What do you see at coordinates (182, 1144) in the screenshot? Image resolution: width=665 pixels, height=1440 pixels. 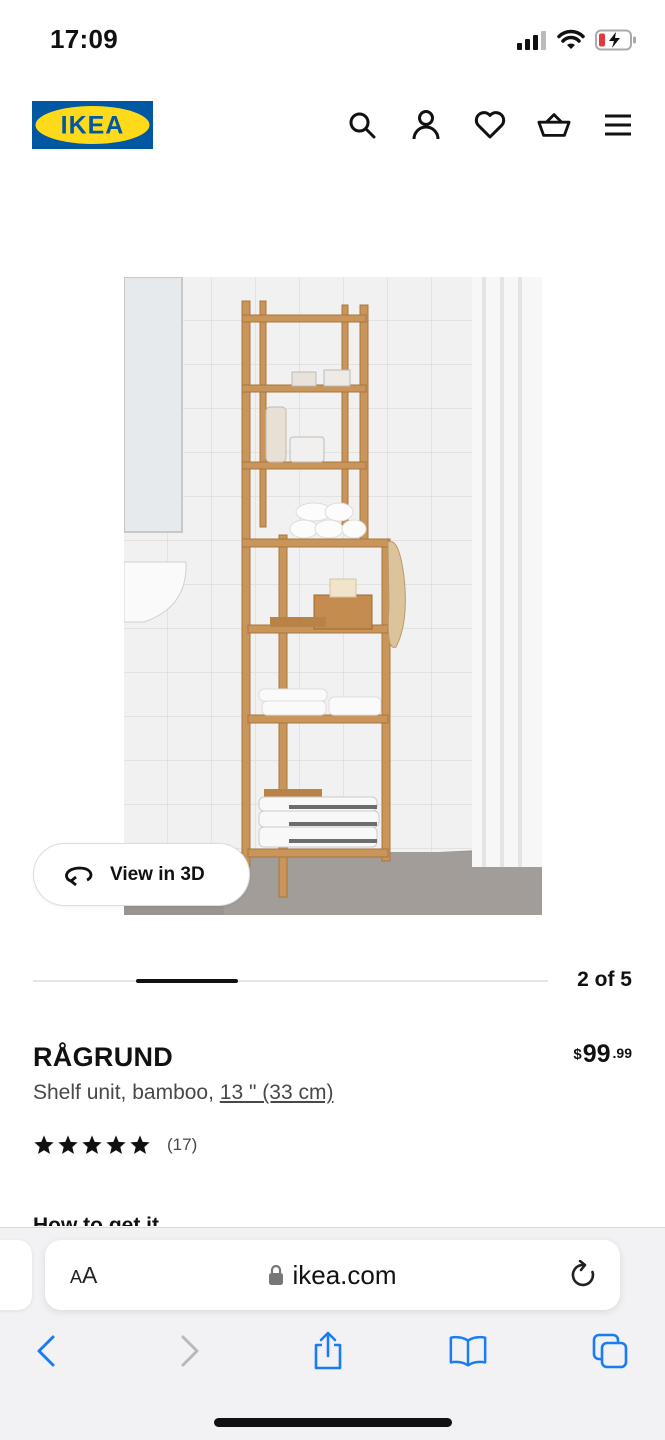 I see `rating-count: (17)` at bounding box center [182, 1144].